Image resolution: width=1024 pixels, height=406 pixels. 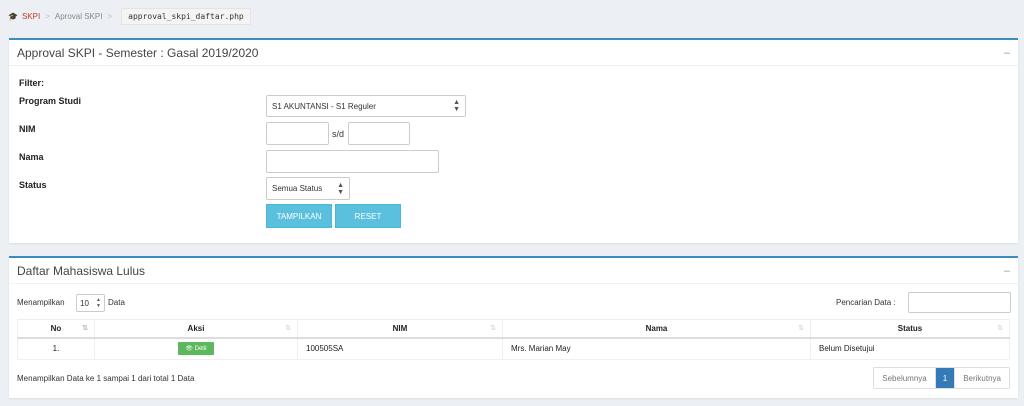 I want to click on column-header-label: NIM, so click(x=400, y=328).